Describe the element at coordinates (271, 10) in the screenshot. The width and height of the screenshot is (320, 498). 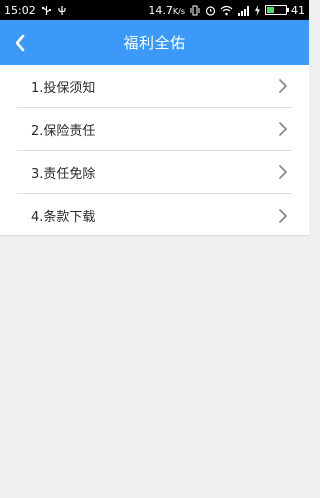
I see `battery-level` at that location.